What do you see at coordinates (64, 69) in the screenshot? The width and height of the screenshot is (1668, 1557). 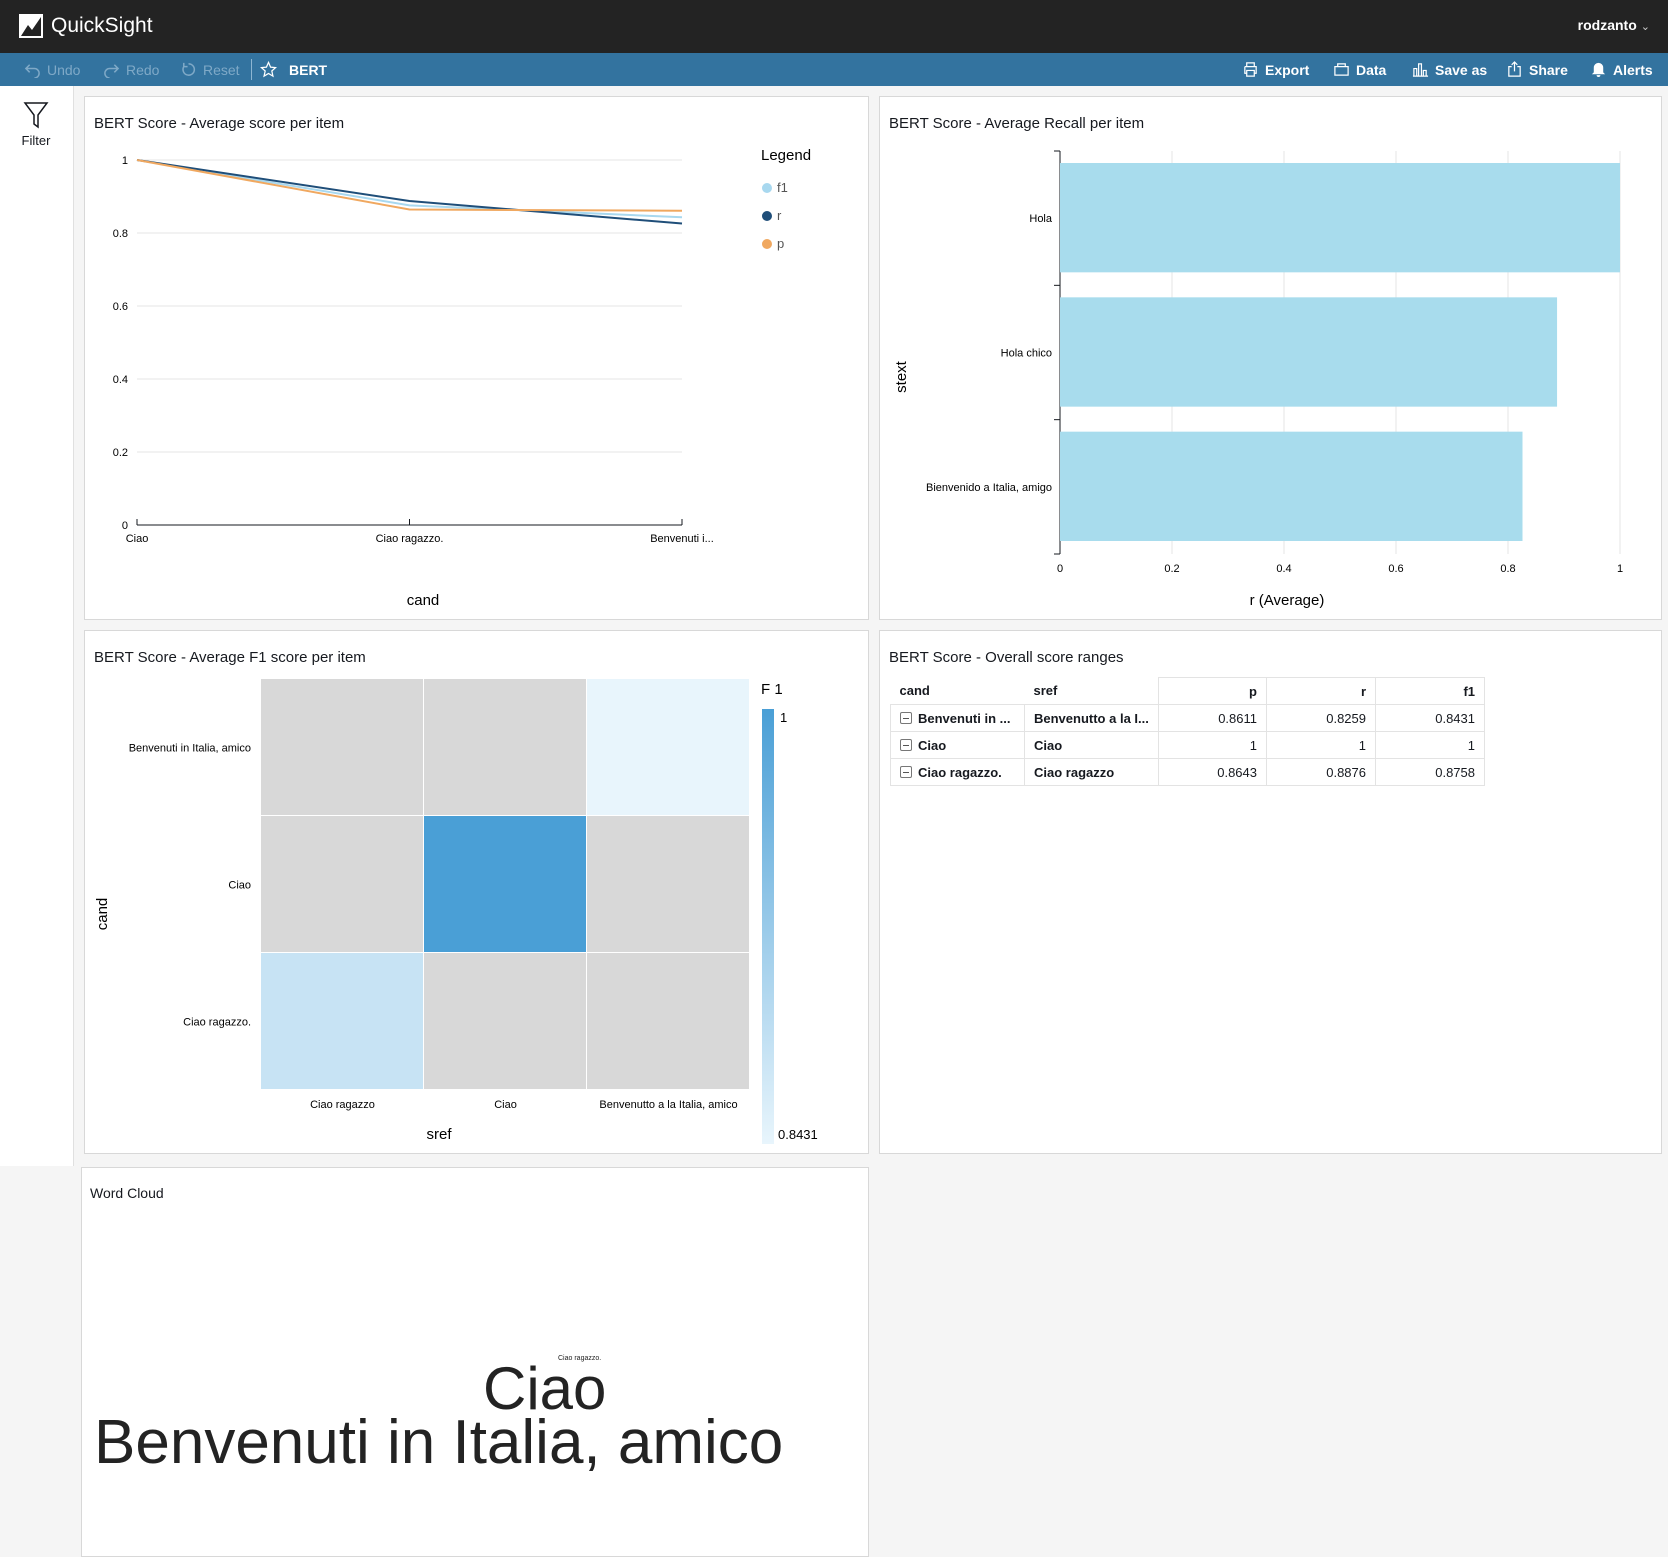 I see `undo-label: Undo` at bounding box center [64, 69].